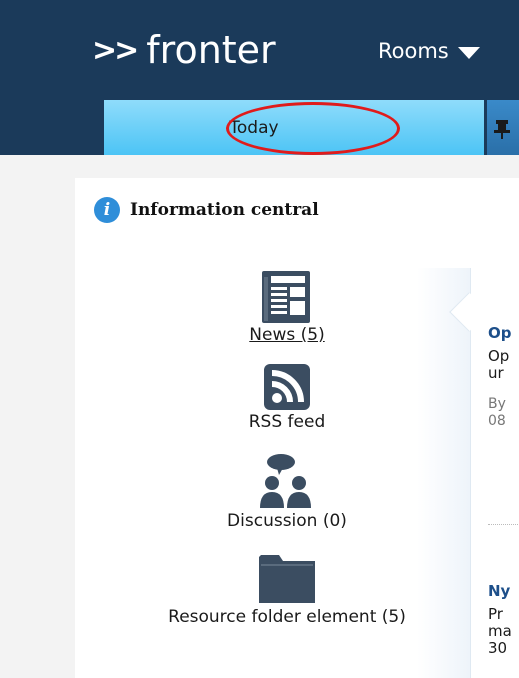 The image size is (519, 678). I want to click on logo-arrows: >>, so click(115, 50).